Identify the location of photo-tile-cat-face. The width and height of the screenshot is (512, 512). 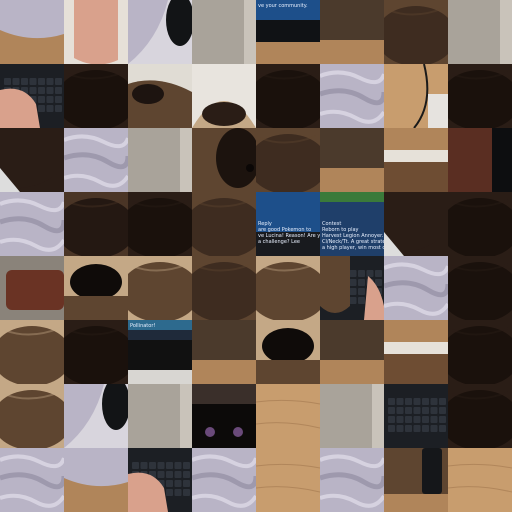
(224, 160).